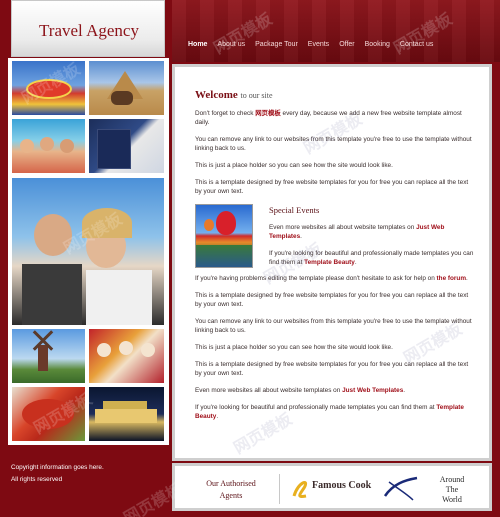 The width and height of the screenshot is (500, 517). What do you see at coordinates (48, 88) in the screenshot?
I see `las-vegas-photo` at bounding box center [48, 88].